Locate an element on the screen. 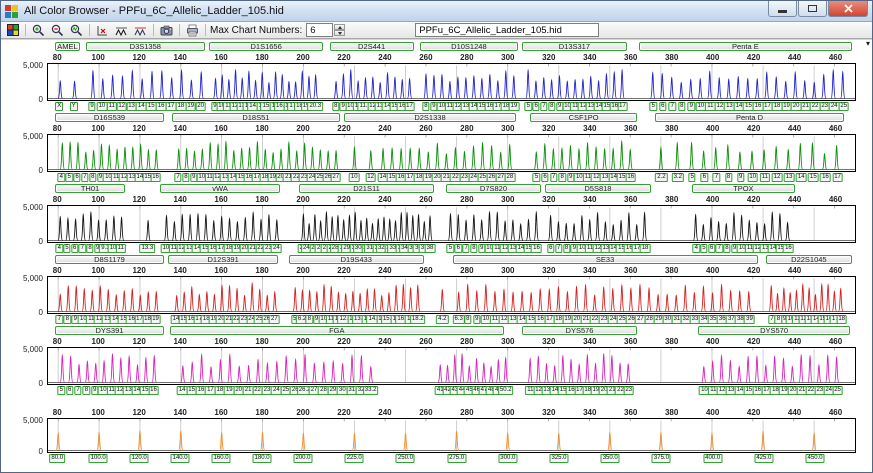 This screenshot has width=873, height=473. marker-box: D10S1248 is located at coordinates (469, 46).